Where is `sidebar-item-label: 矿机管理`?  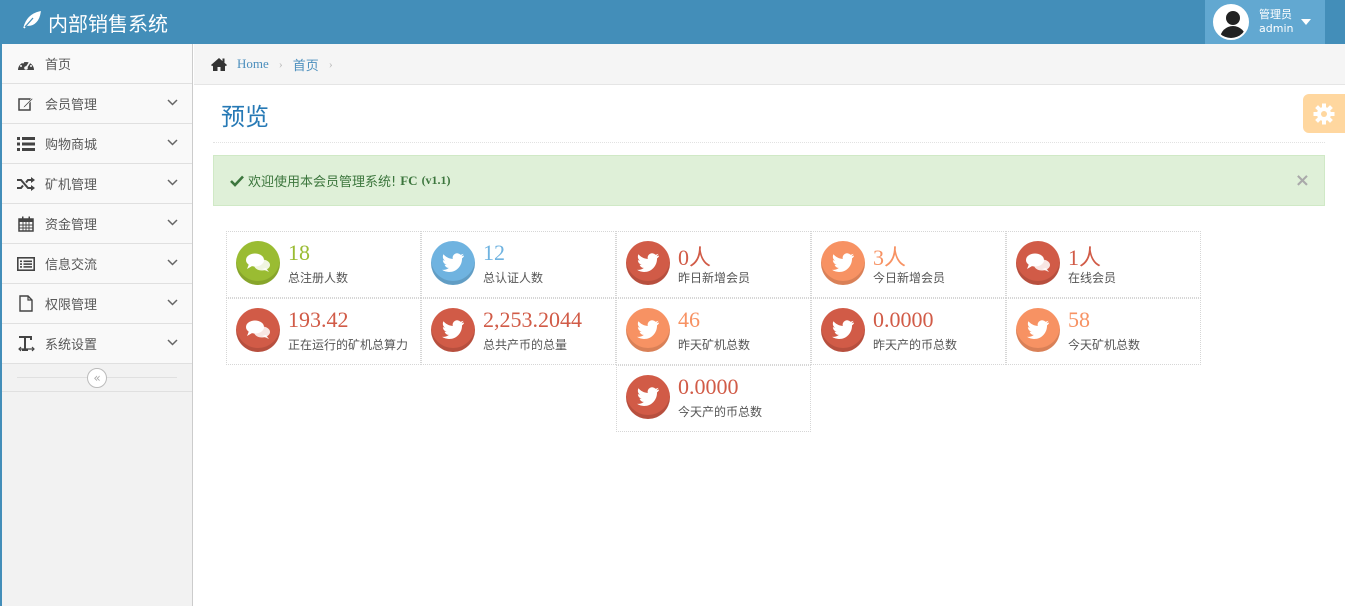 sidebar-item-label: 矿机管理 is located at coordinates (71, 185).